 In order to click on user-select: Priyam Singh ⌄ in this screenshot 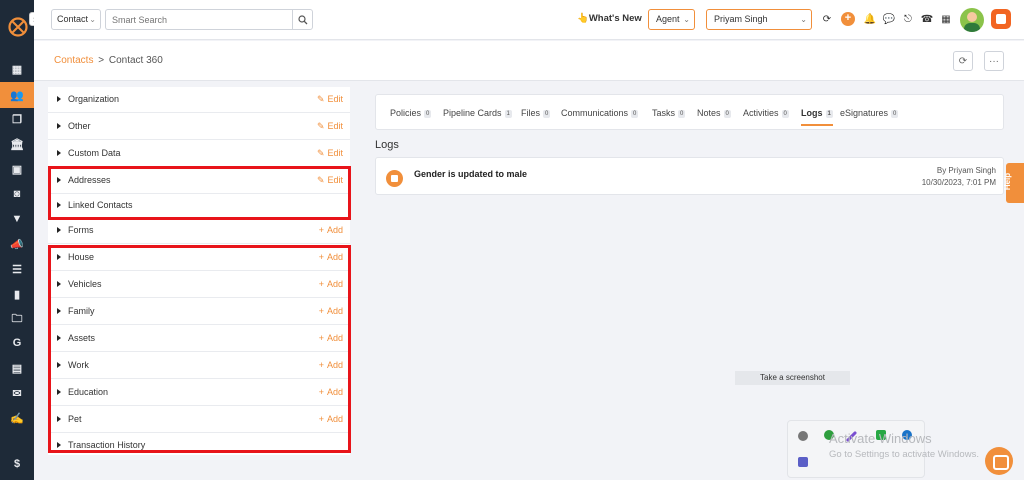, I will do `click(759, 19)`.